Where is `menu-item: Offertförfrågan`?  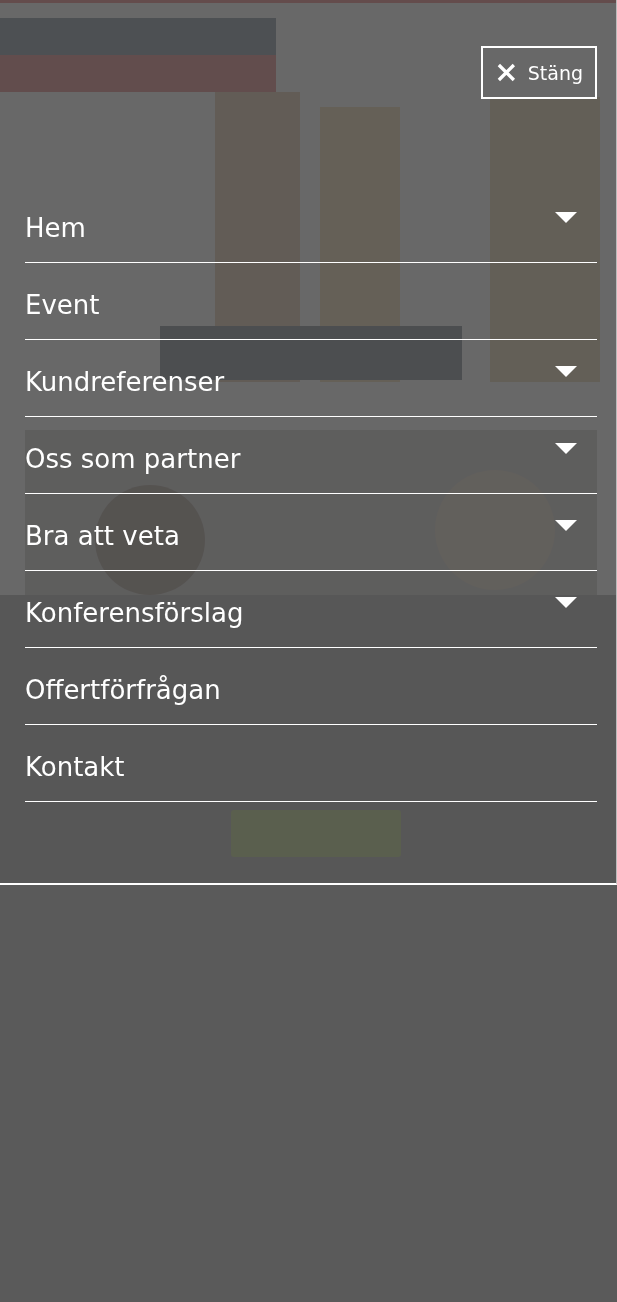
menu-item: Offertförfrågan is located at coordinates (123, 690).